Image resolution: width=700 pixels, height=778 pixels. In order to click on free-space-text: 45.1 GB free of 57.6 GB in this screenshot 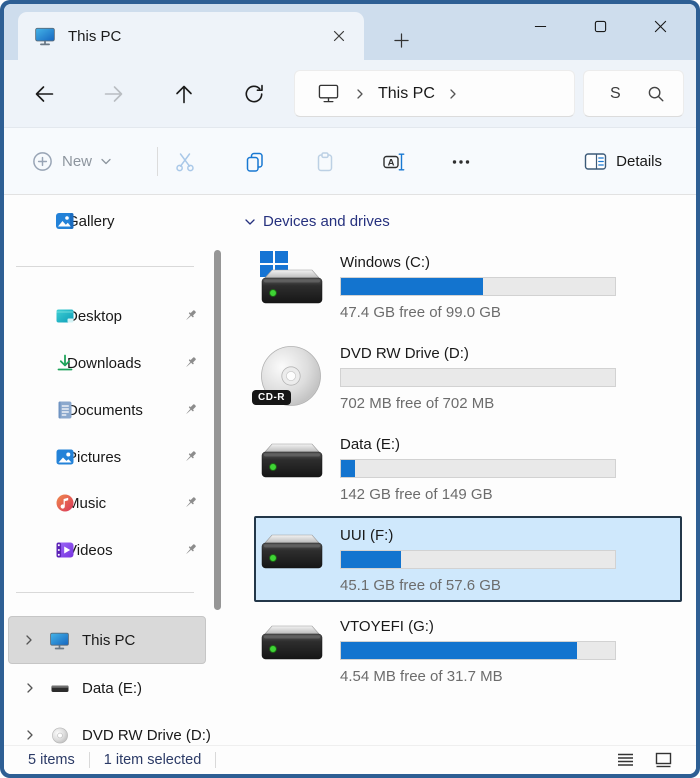, I will do `click(420, 585)`.